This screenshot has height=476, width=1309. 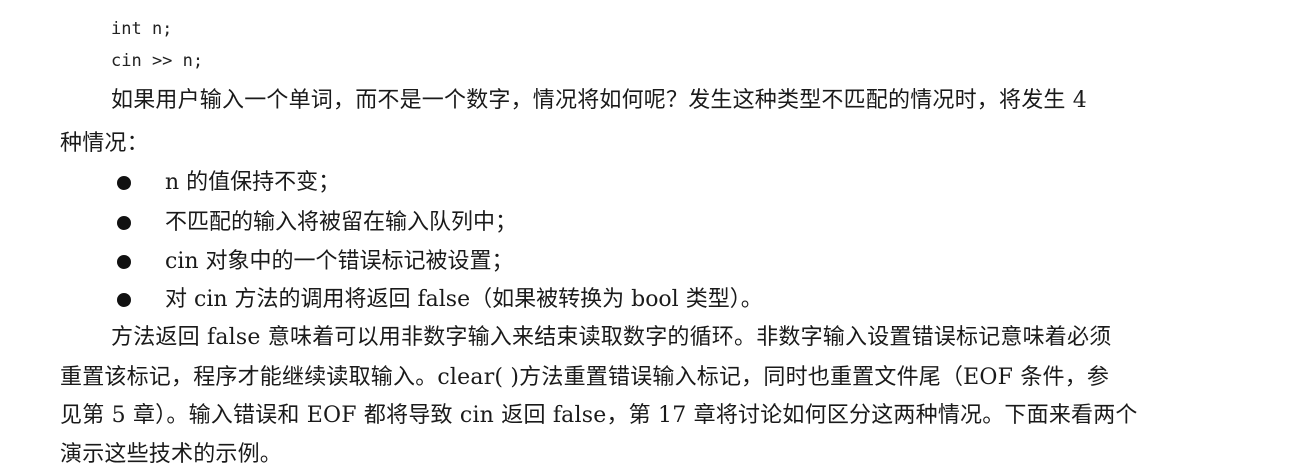 I want to click on list-item: n 的值保持不变；, so click(x=228, y=183).